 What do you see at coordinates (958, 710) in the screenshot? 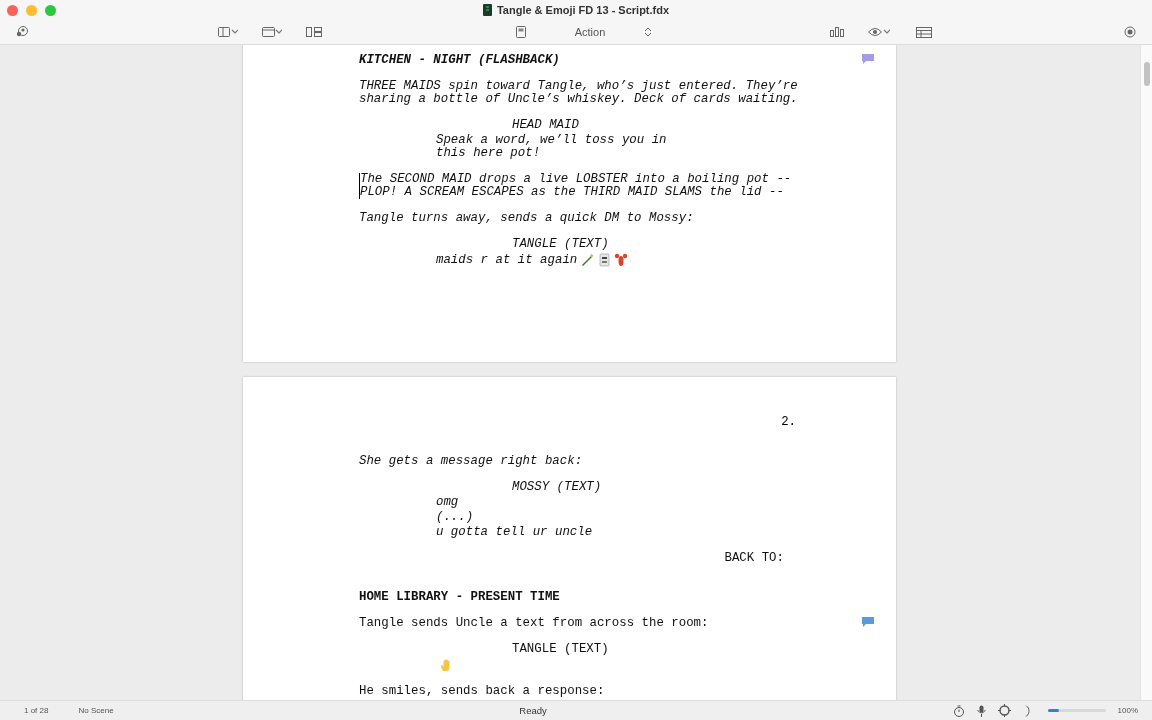
I see `timer-icon` at bounding box center [958, 710].